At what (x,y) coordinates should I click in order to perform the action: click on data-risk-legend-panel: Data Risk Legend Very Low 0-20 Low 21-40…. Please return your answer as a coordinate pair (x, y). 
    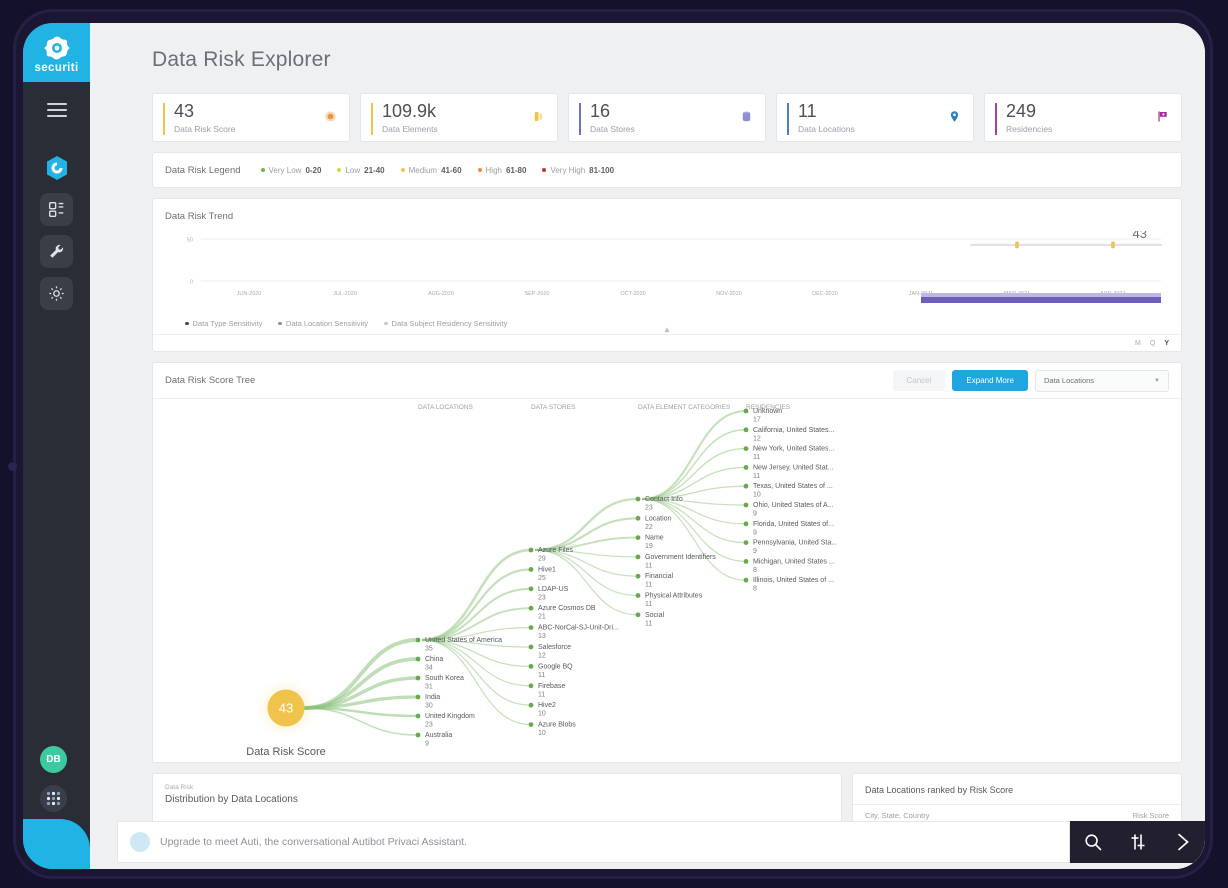
    Looking at the image, I should click on (667, 170).